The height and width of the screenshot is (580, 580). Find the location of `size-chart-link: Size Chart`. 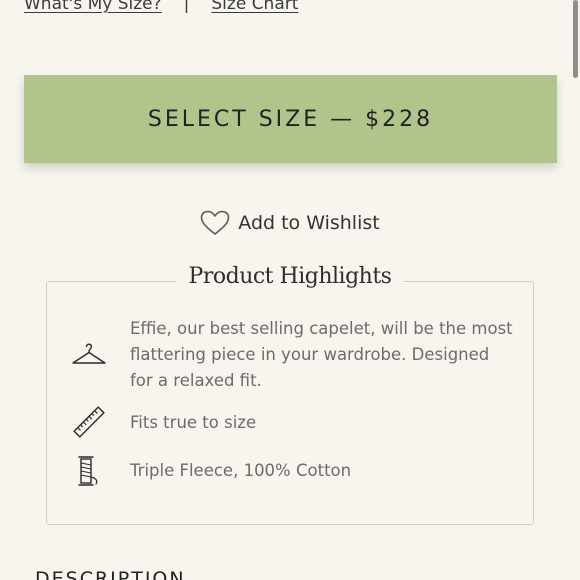

size-chart-link: Size Chart is located at coordinates (254, 7).